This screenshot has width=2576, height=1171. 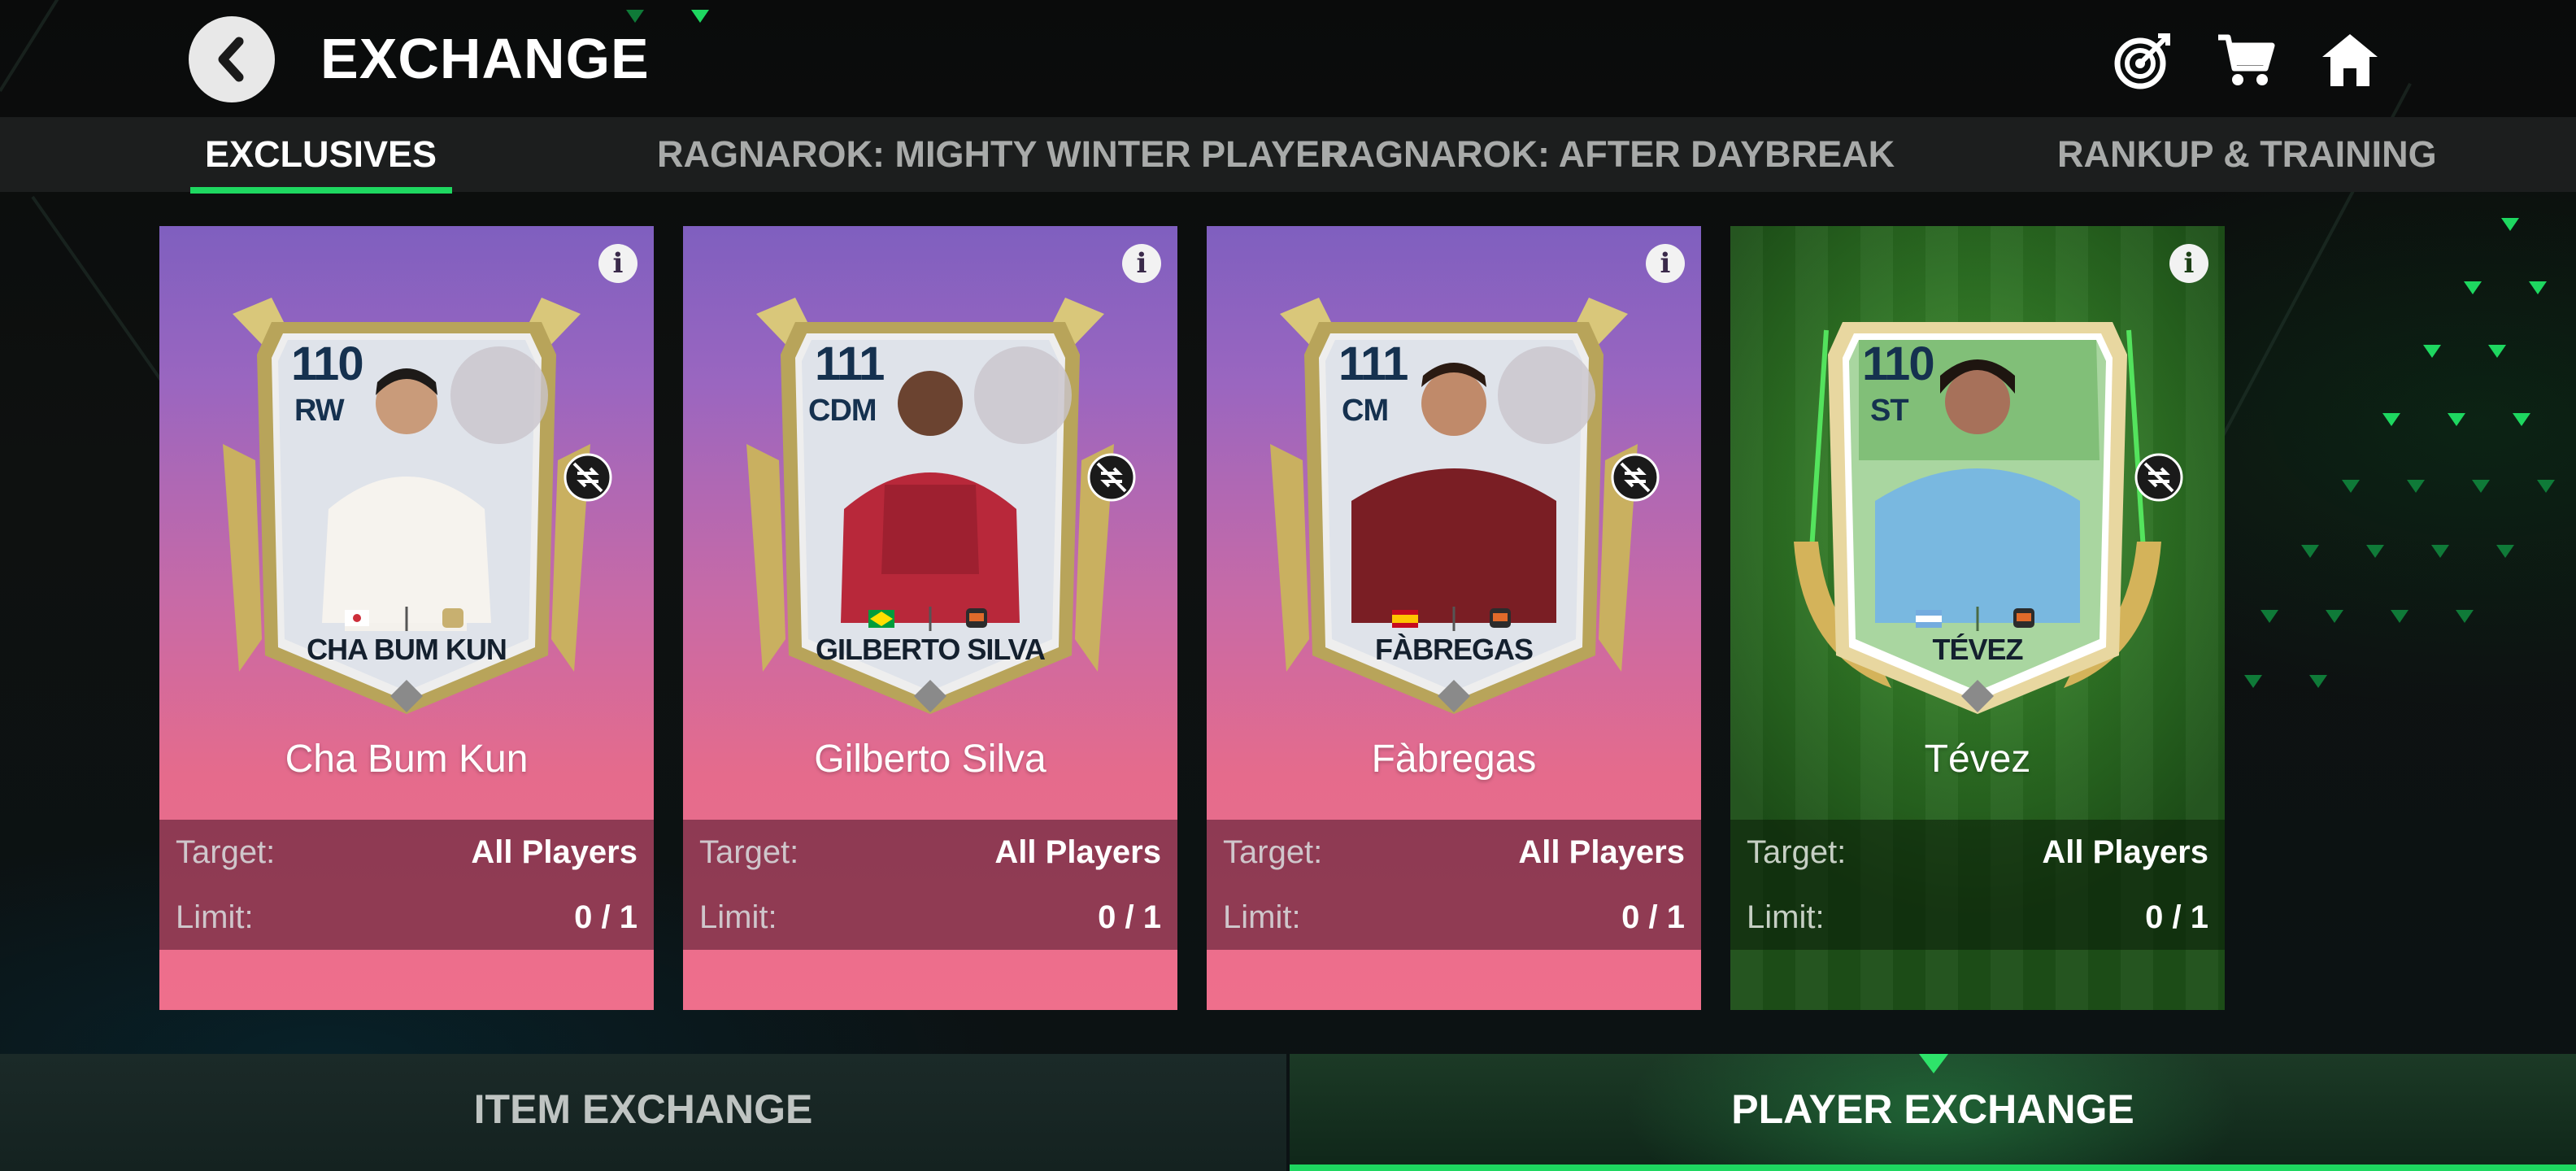 I want to click on player-card-name: GILBERTO SILVA, so click(x=930, y=650).